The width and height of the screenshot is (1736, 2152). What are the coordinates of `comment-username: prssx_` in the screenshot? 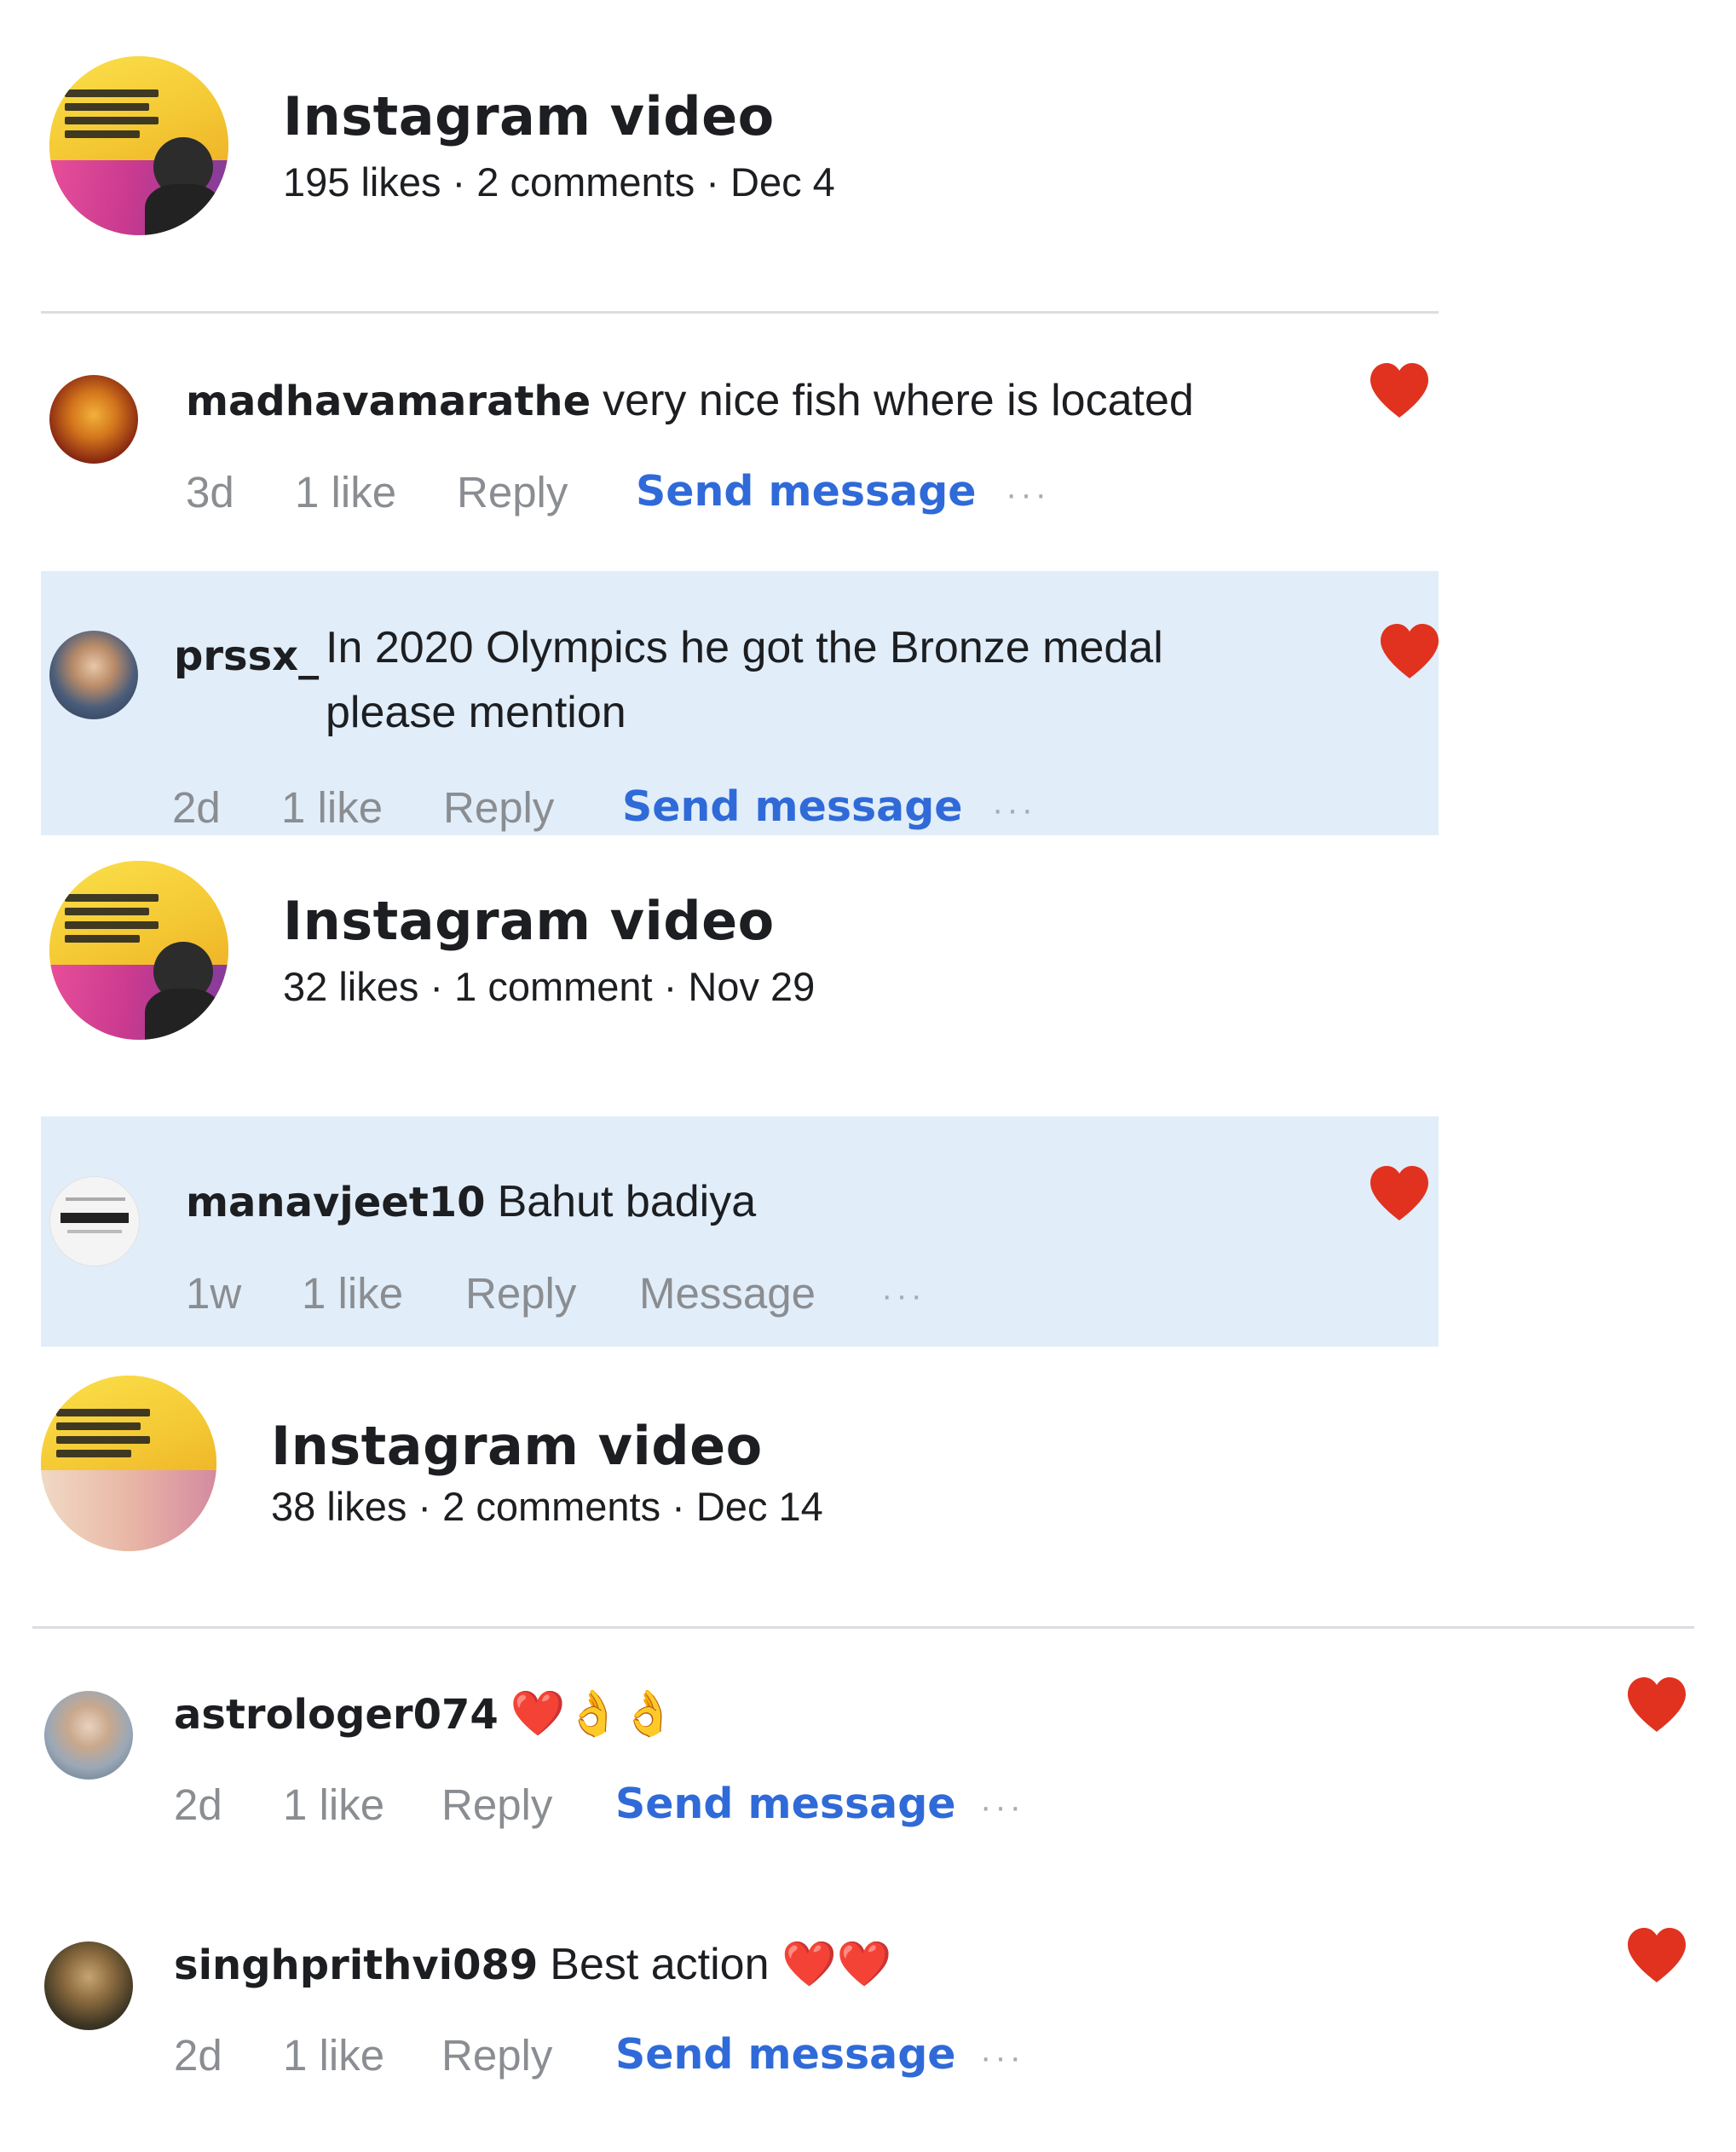 It's located at (246, 656).